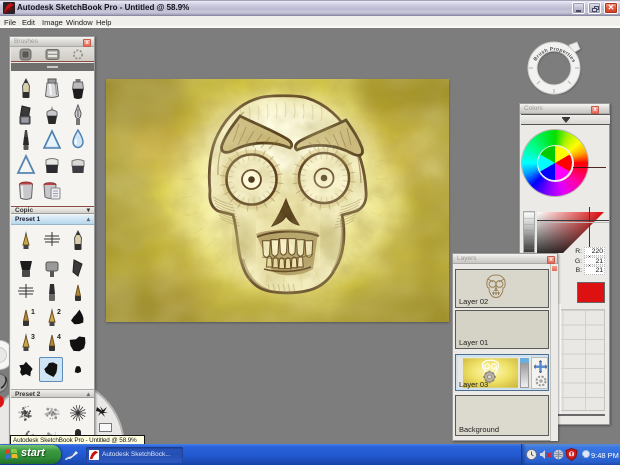  Describe the element at coordinates (33, 312) in the screenshot. I see `svg-text: 1` at that location.